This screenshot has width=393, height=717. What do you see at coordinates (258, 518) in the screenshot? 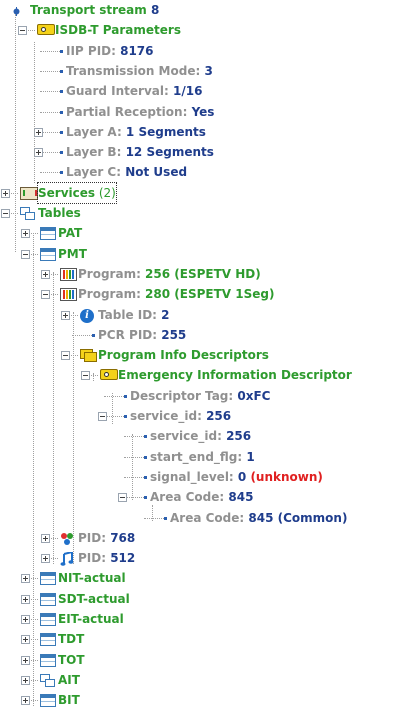
I see `tree-leaf-area-code-common: Area Code: 845 (Common)` at bounding box center [258, 518].